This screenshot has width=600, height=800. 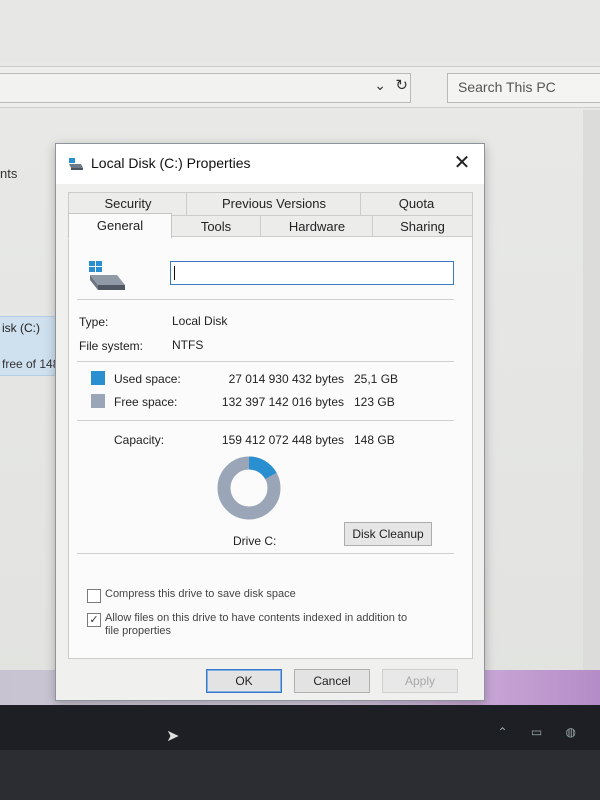 I want to click on free-space-bytes: 132 397 142 016 bytes, so click(x=282, y=402).